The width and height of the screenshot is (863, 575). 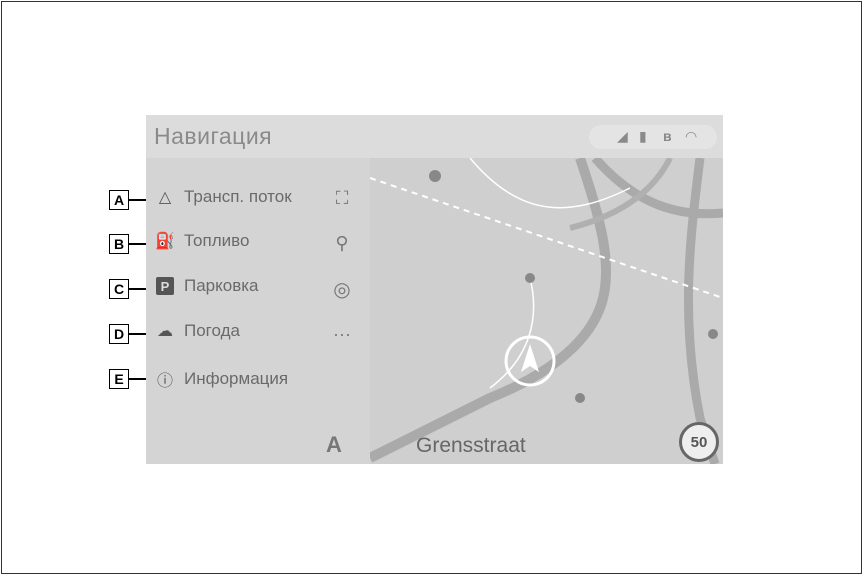 What do you see at coordinates (165, 331) in the screenshot?
I see `weather-cloud-icon: ☁` at bounding box center [165, 331].